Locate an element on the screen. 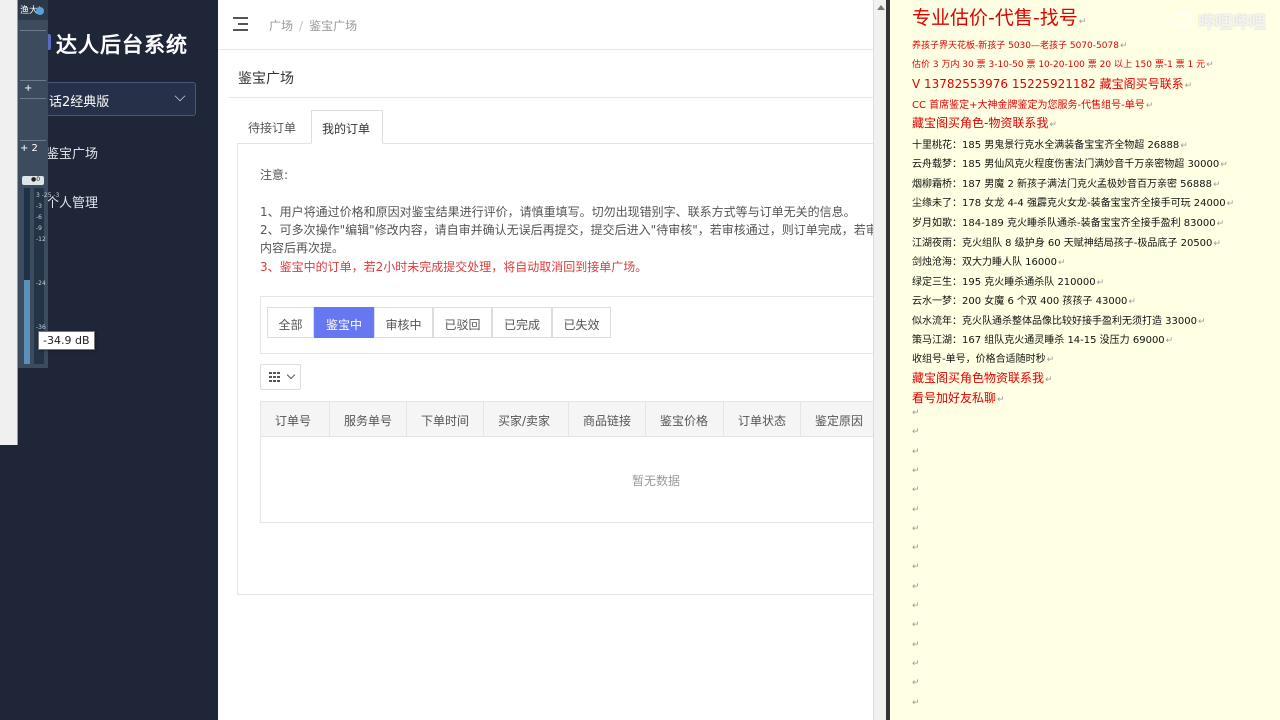  mixer-scale-tick: -12 is located at coordinates (41, 239).